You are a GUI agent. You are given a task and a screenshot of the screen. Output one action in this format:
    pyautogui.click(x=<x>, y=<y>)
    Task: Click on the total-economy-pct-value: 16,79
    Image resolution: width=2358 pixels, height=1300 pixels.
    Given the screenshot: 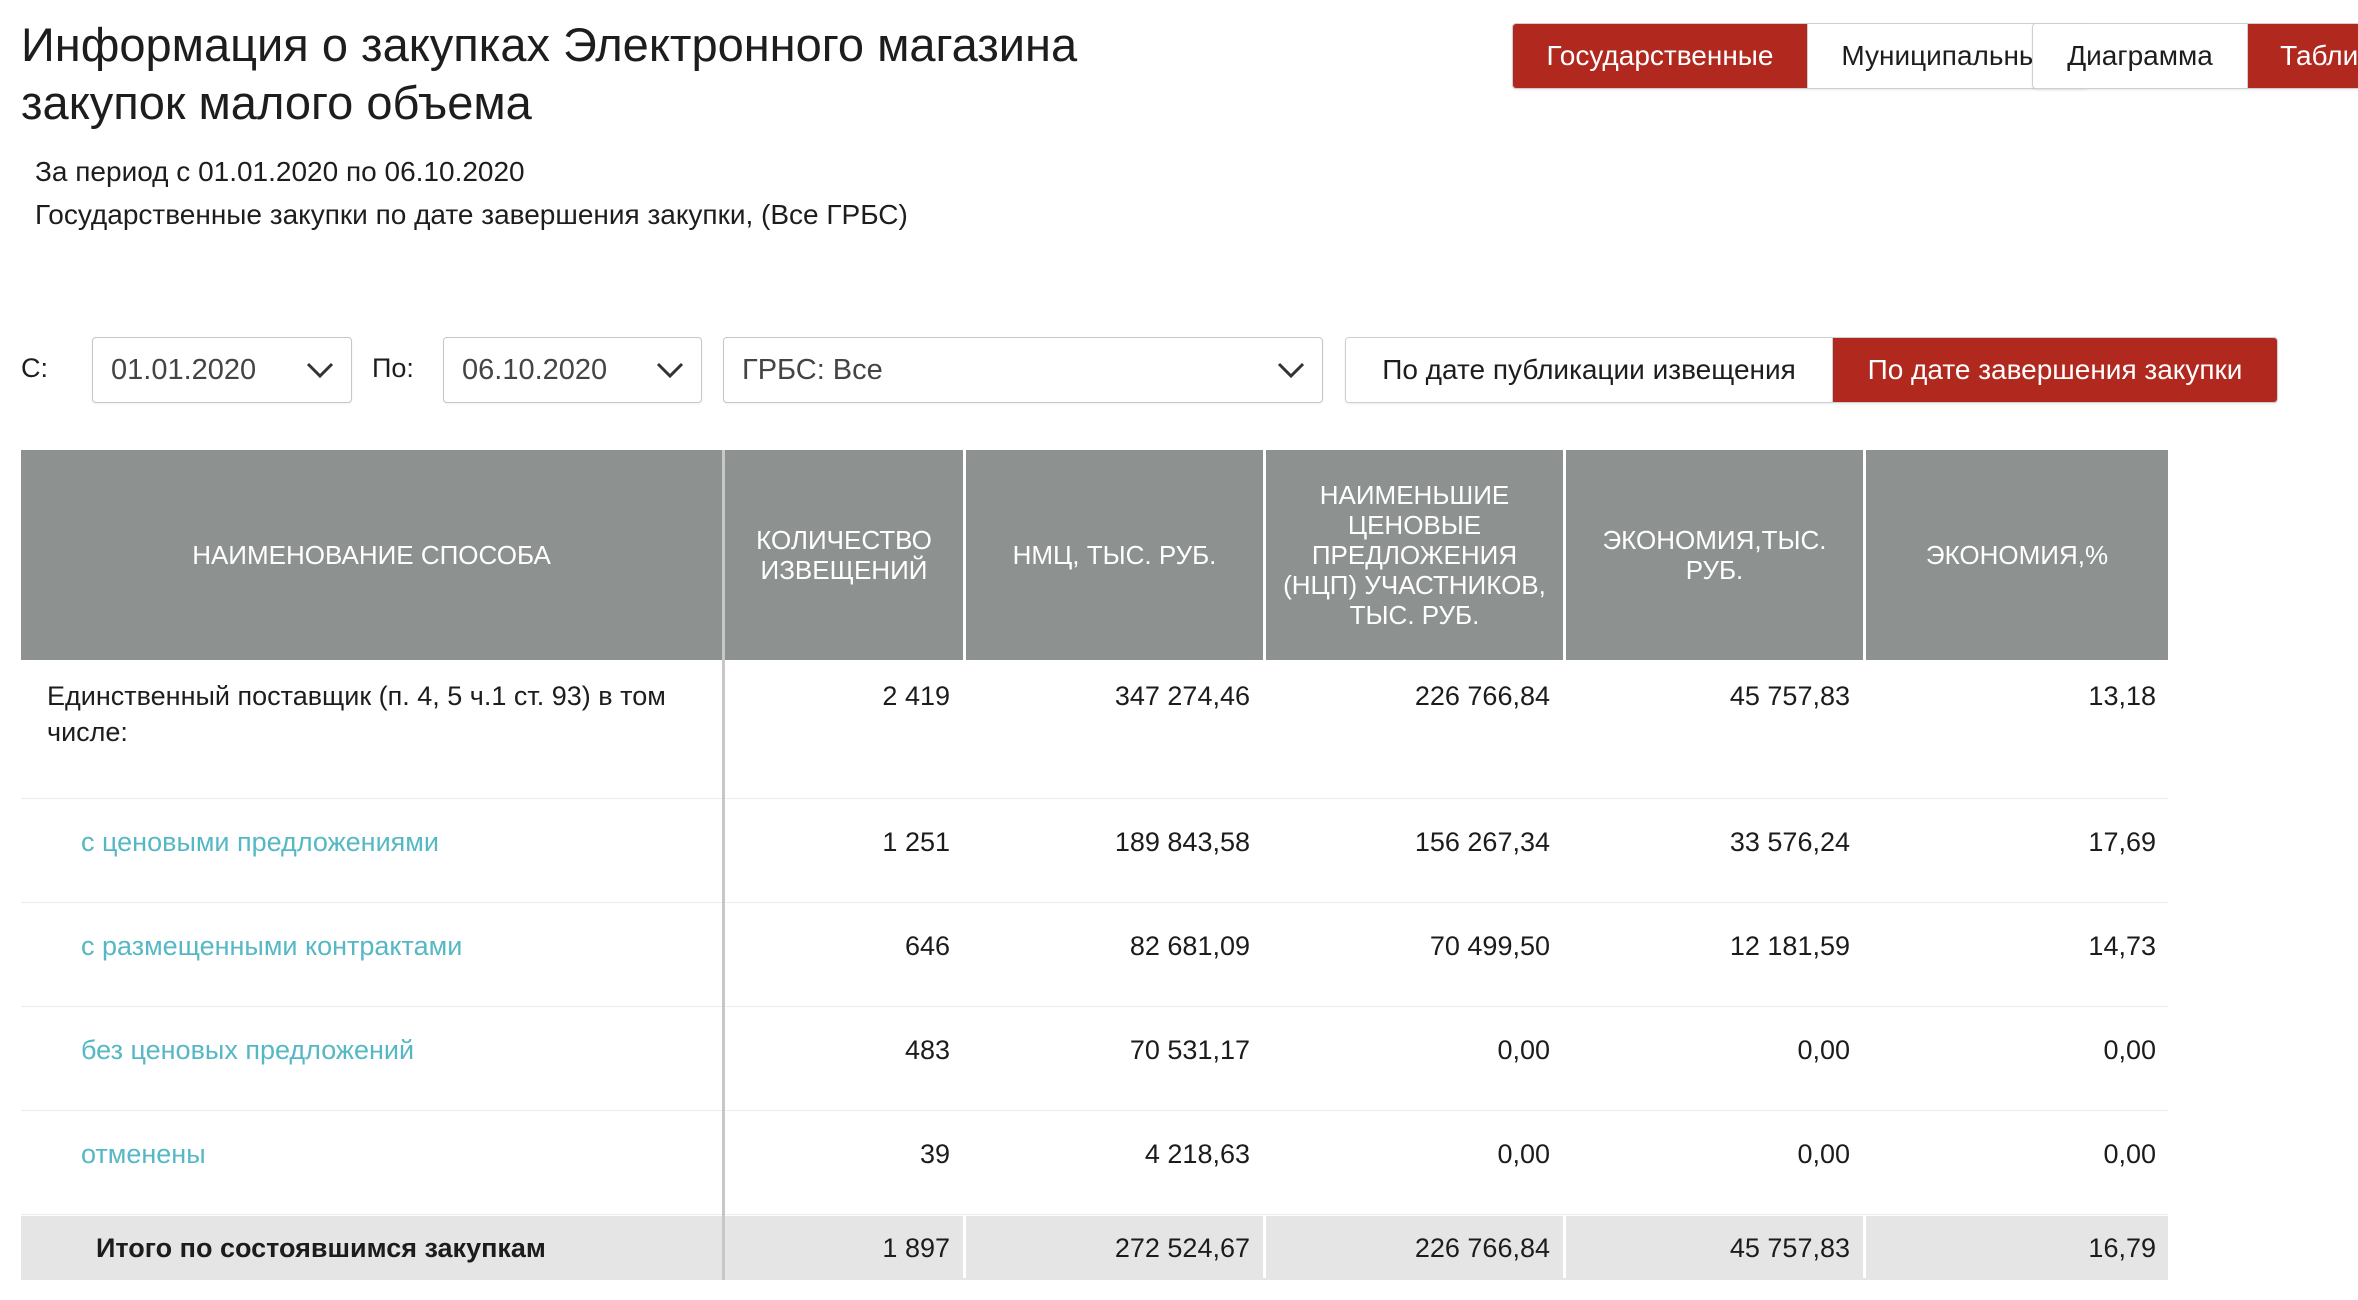 What is the action you would take?
    pyautogui.click(x=2122, y=1248)
    